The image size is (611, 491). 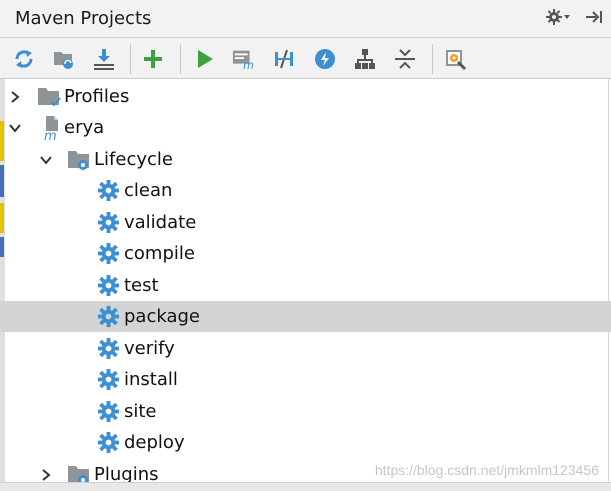 What do you see at coordinates (284, 59) in the screenshot?
I see `toggle-offline-mode-icon` at bounding box center [284, 59].